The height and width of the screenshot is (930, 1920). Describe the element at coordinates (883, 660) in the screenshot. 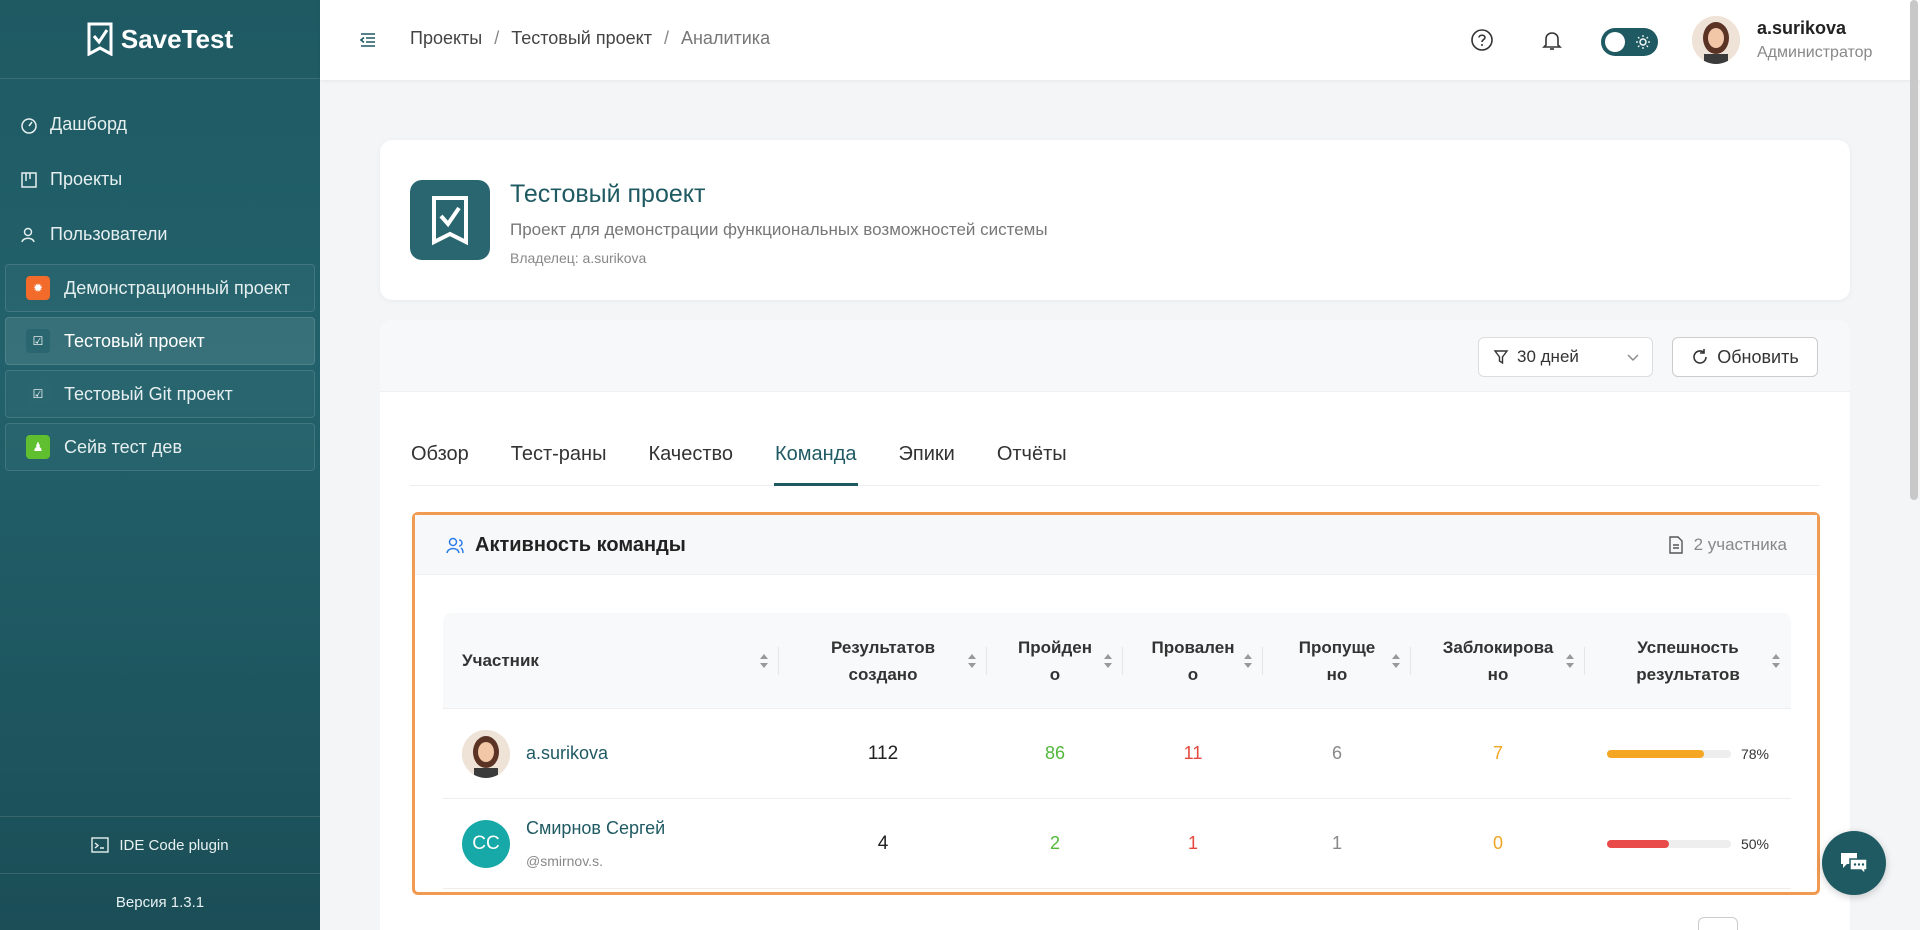

I see `column-header-created: Результатов создано` at that location.